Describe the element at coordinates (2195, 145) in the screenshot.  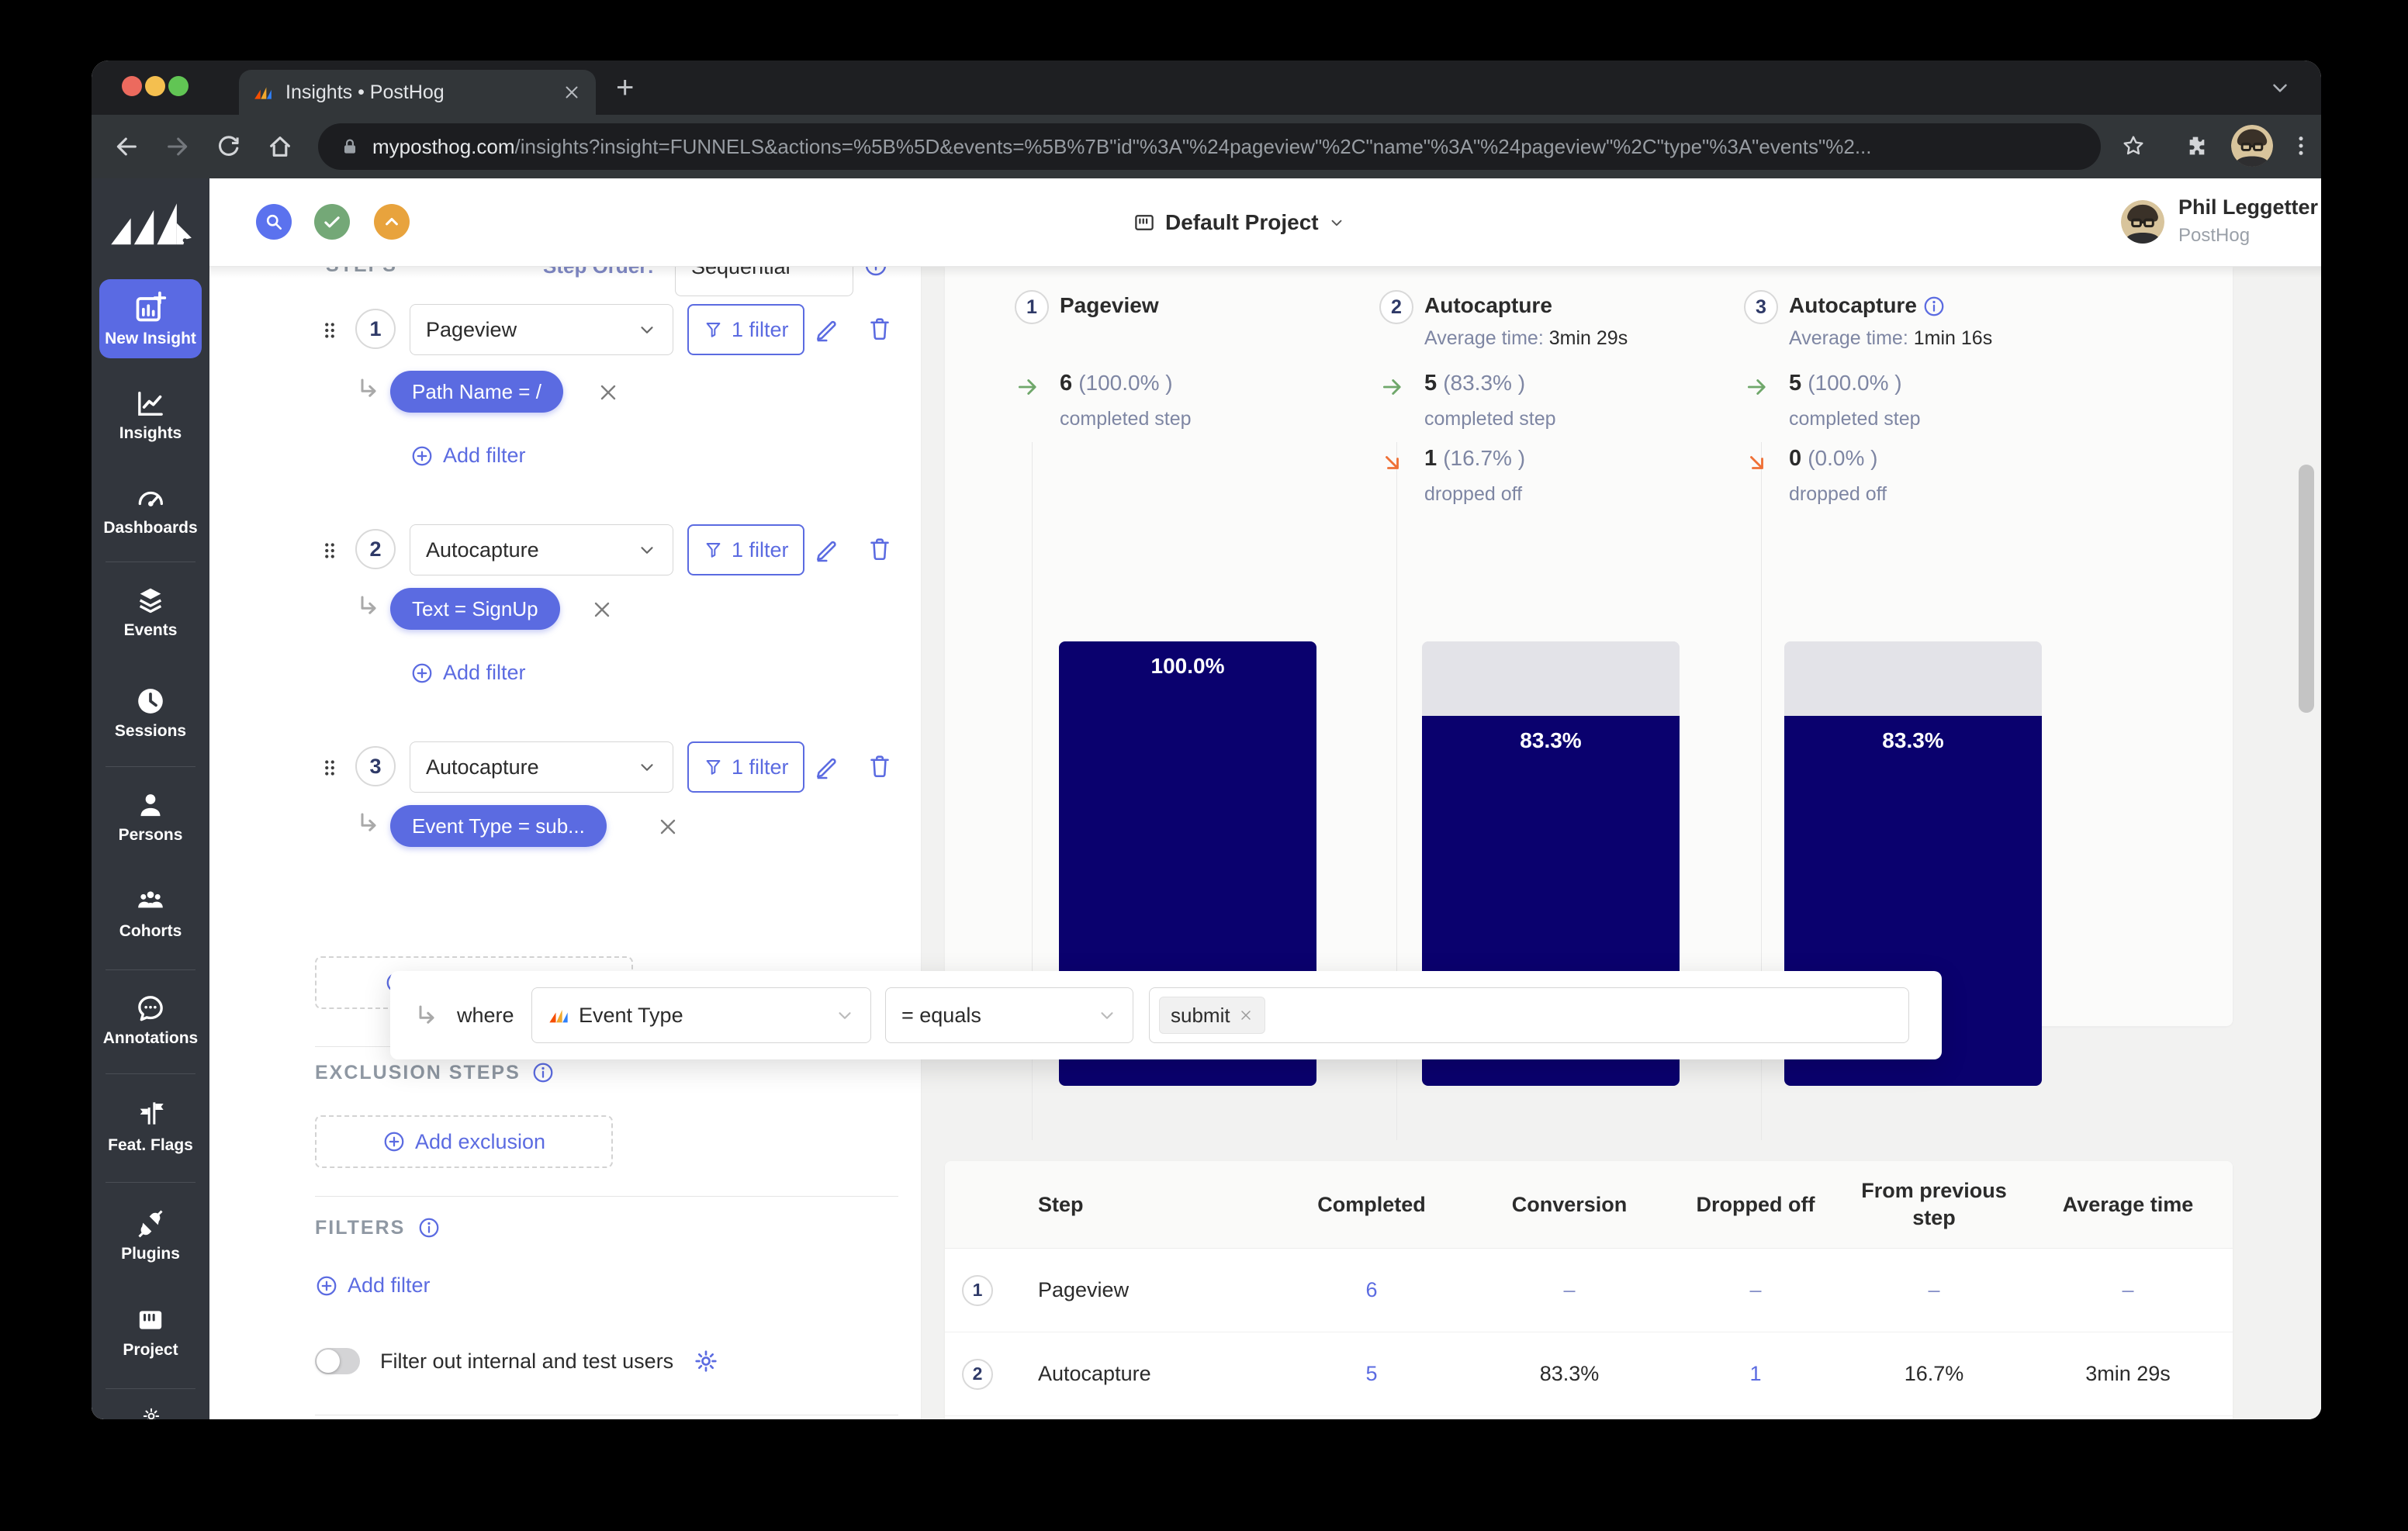
I see `extensions-puzzle-icon` at that location.